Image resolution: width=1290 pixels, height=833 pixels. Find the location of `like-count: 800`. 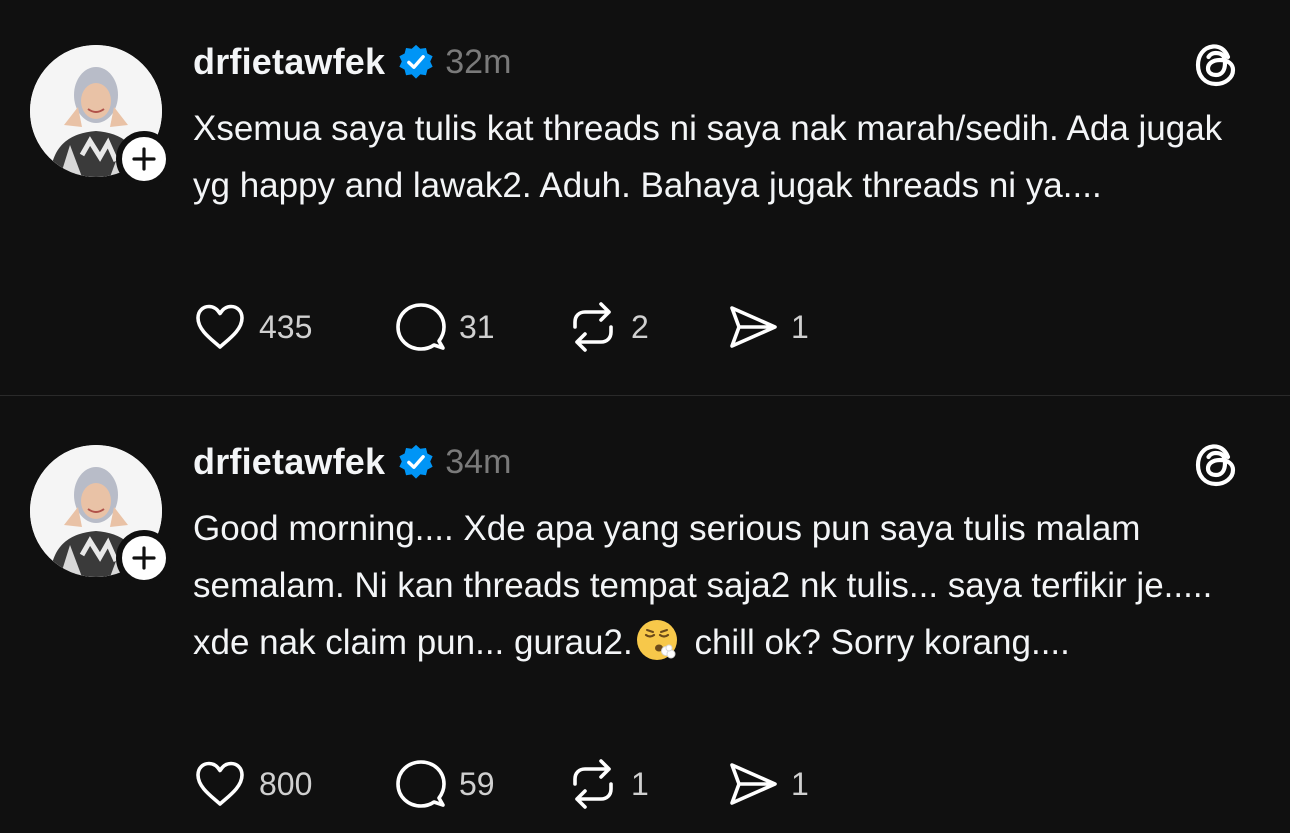

like-count: 800 is located at coordinates (286, 783).